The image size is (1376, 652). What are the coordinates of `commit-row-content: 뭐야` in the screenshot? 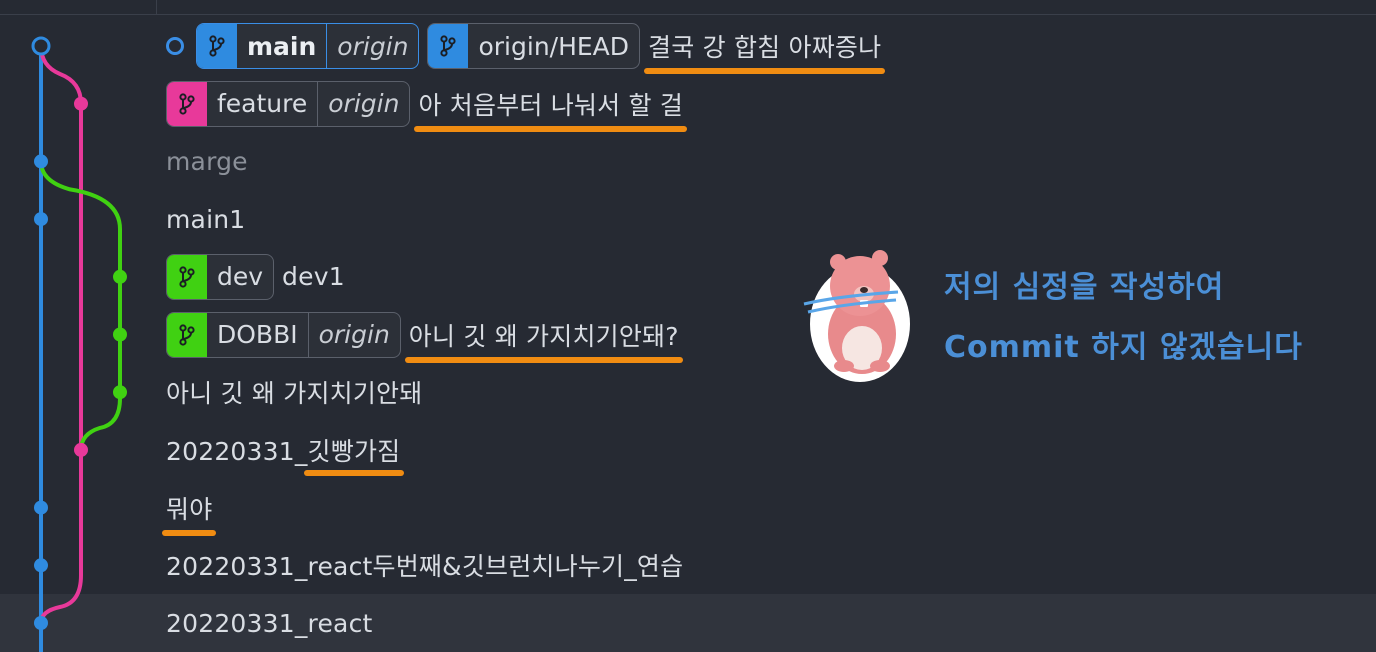 It's located at (189, 508).